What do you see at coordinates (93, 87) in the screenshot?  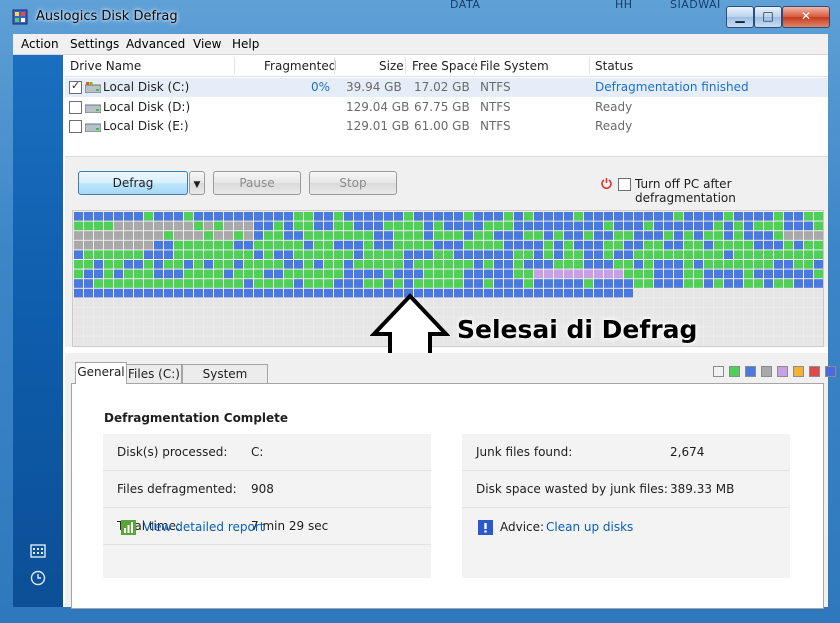 I see `windows-drive-icon` at bounding box center [93, 87].